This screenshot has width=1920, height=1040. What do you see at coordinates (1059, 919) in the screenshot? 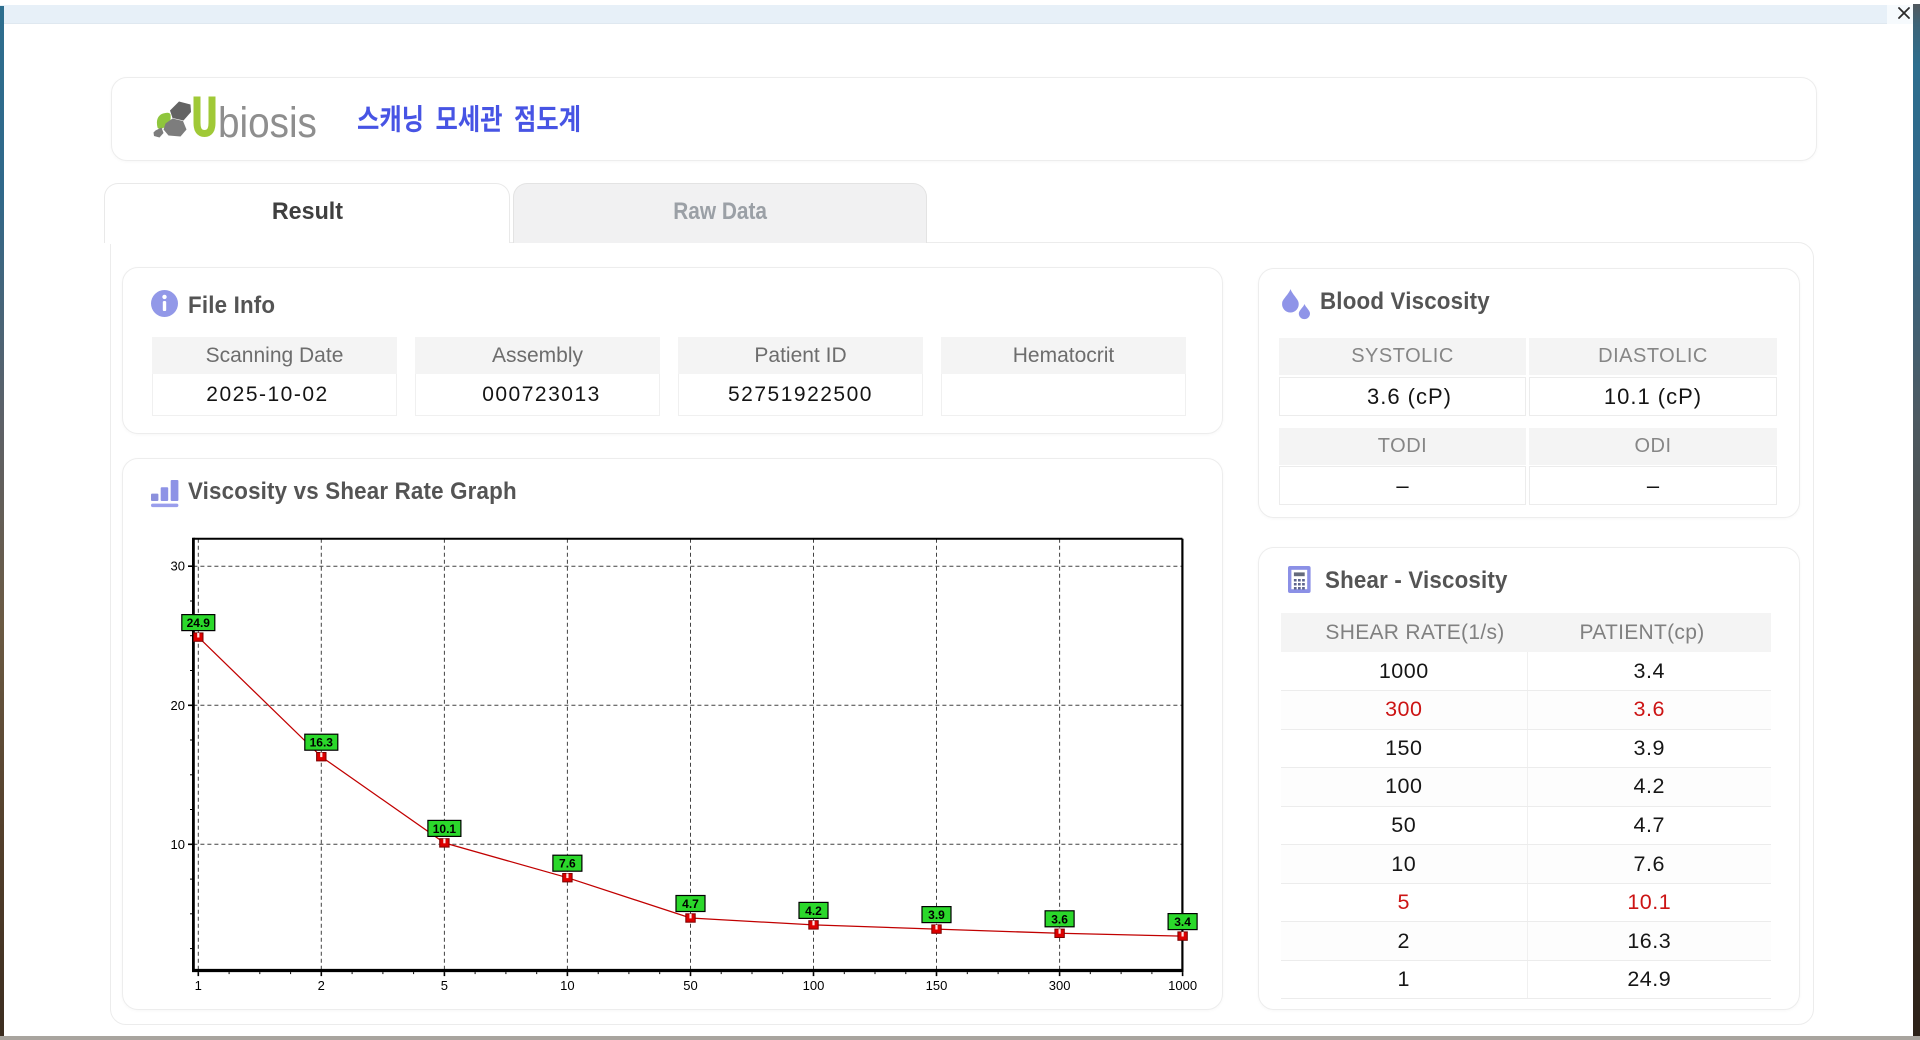
I see `svg-text: 3.6` at bounding box center [1059, 919].